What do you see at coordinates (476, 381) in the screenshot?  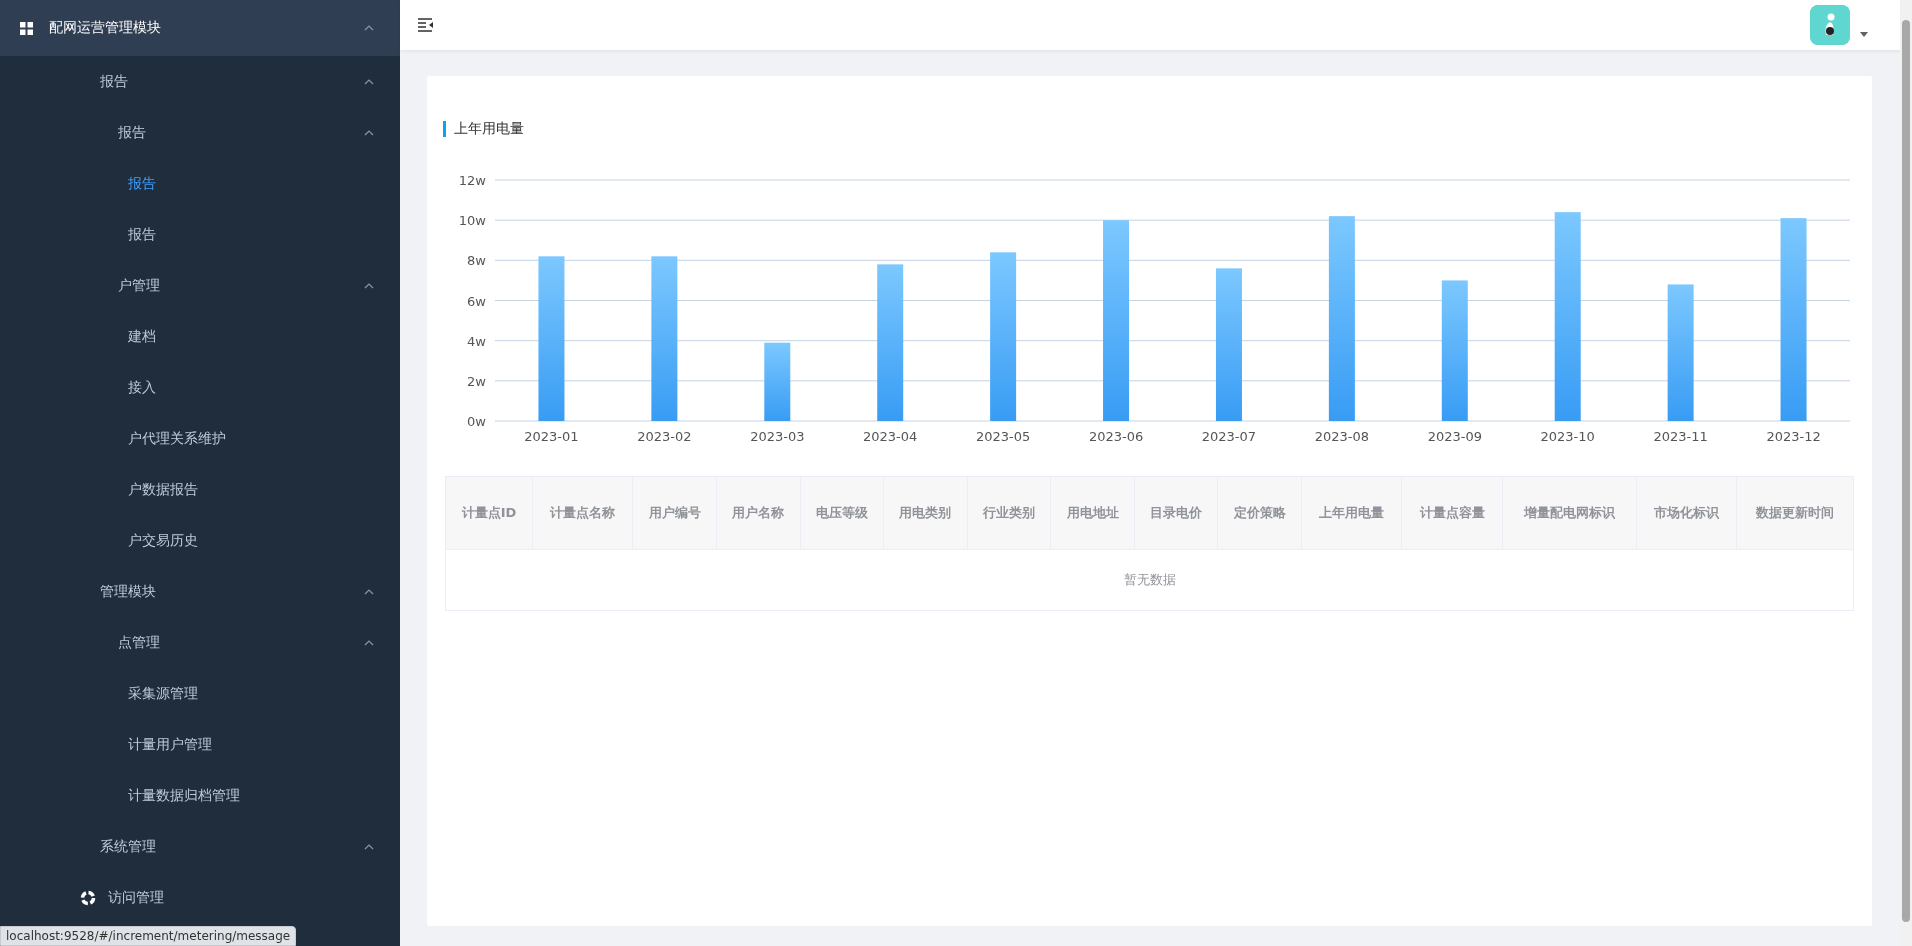 I see `axis-label: 2w` at bounding box center [476, 381].